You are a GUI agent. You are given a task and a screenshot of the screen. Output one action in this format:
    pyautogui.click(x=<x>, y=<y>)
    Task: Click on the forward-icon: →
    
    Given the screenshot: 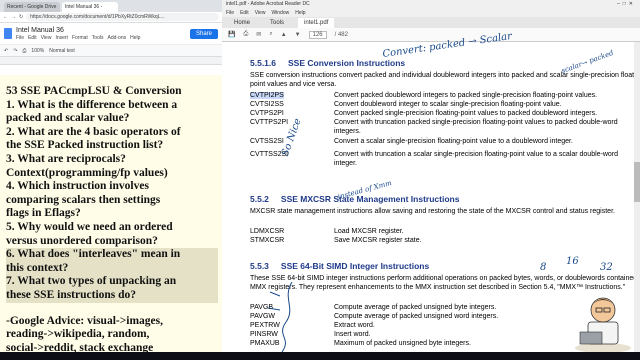 What is the action you would take?
    pyautogui.click(x=13, y=17)
    